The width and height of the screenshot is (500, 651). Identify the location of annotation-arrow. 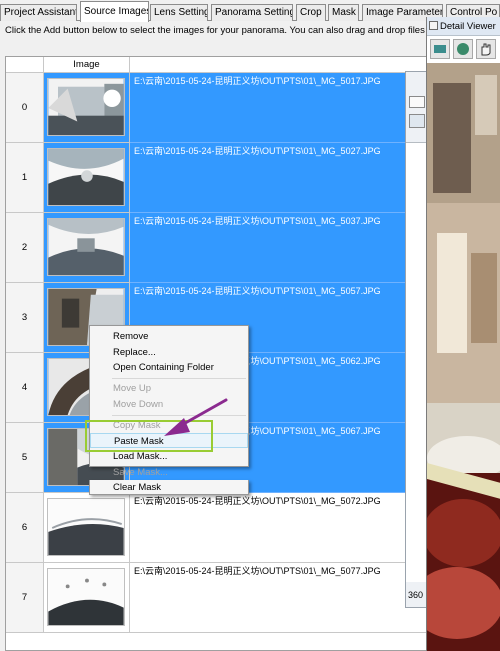
(196, 417).